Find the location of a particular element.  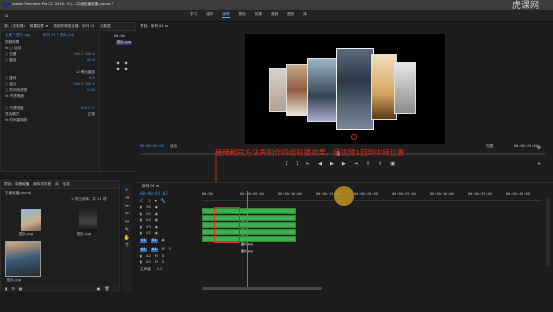

workspace-tab-graphics: 图形 is located at coordinates (290, 15).